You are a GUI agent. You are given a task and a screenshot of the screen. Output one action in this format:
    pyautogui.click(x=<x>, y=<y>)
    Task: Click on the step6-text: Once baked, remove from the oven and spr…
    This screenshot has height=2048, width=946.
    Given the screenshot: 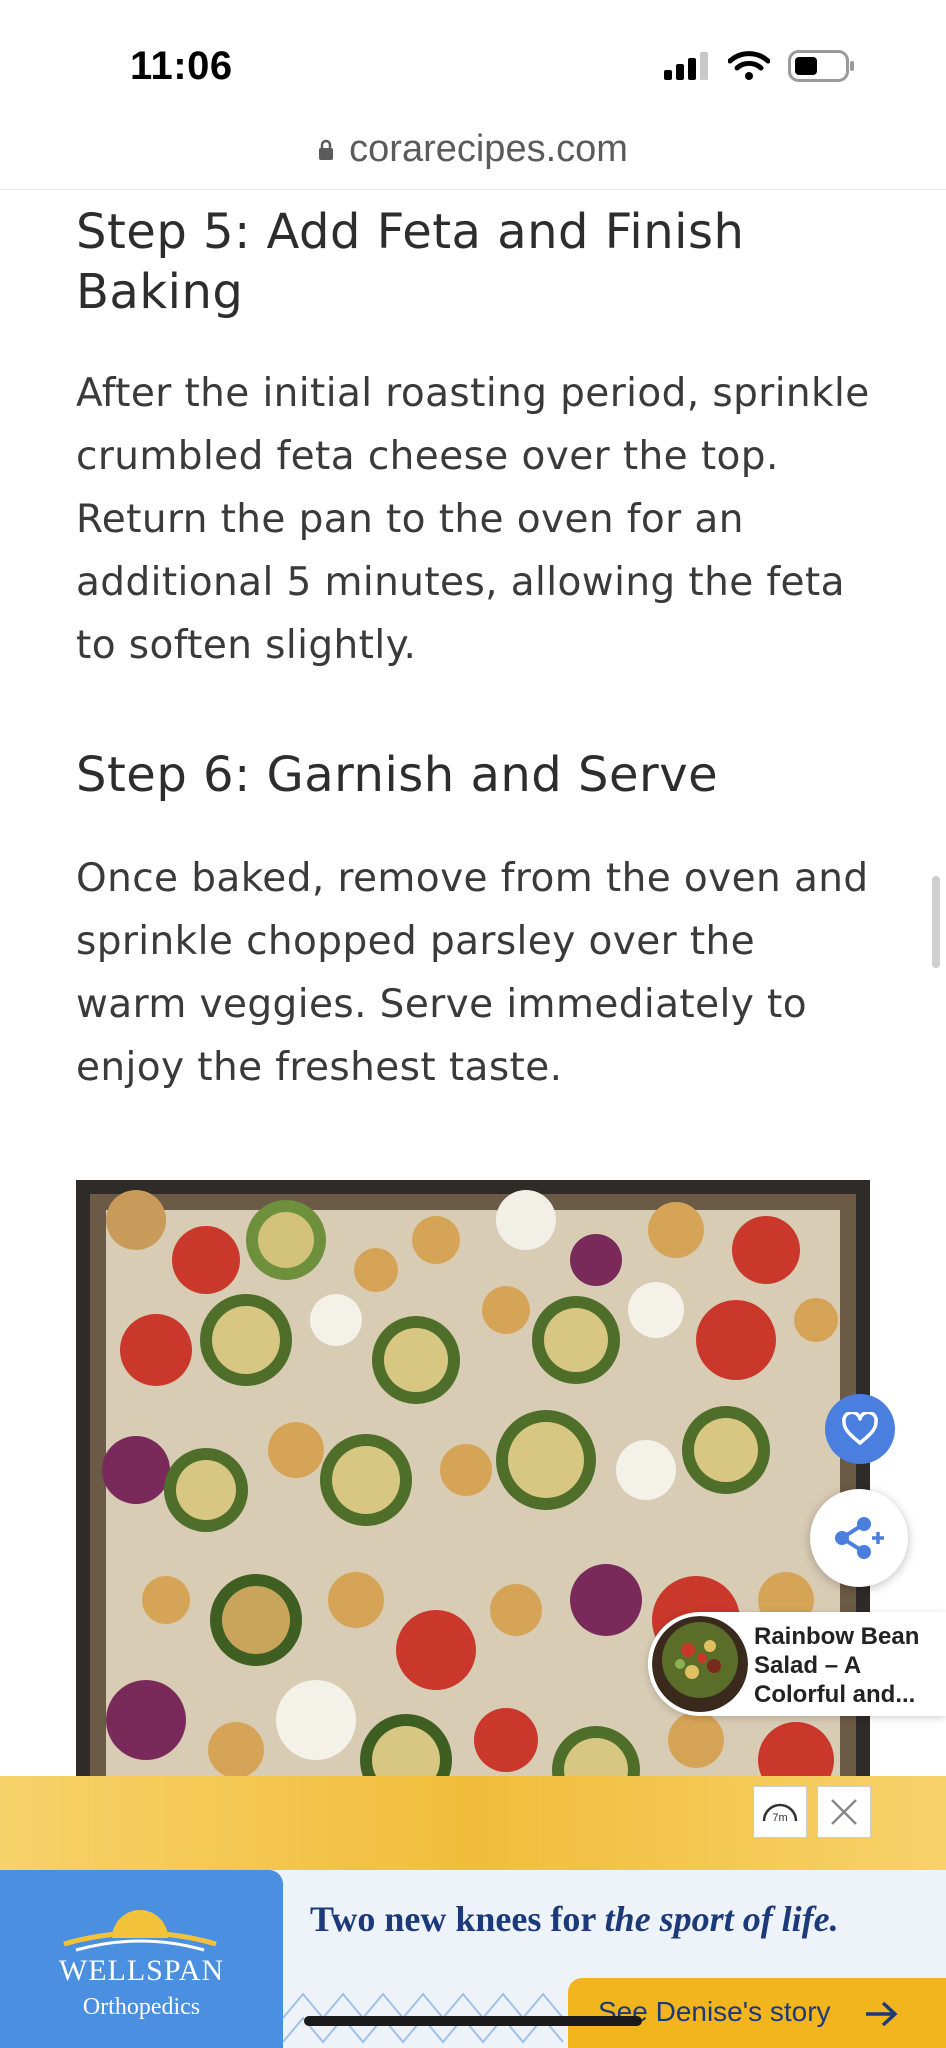 What is the action you would take?
    pyautogui.click(x=472, y=973)
    